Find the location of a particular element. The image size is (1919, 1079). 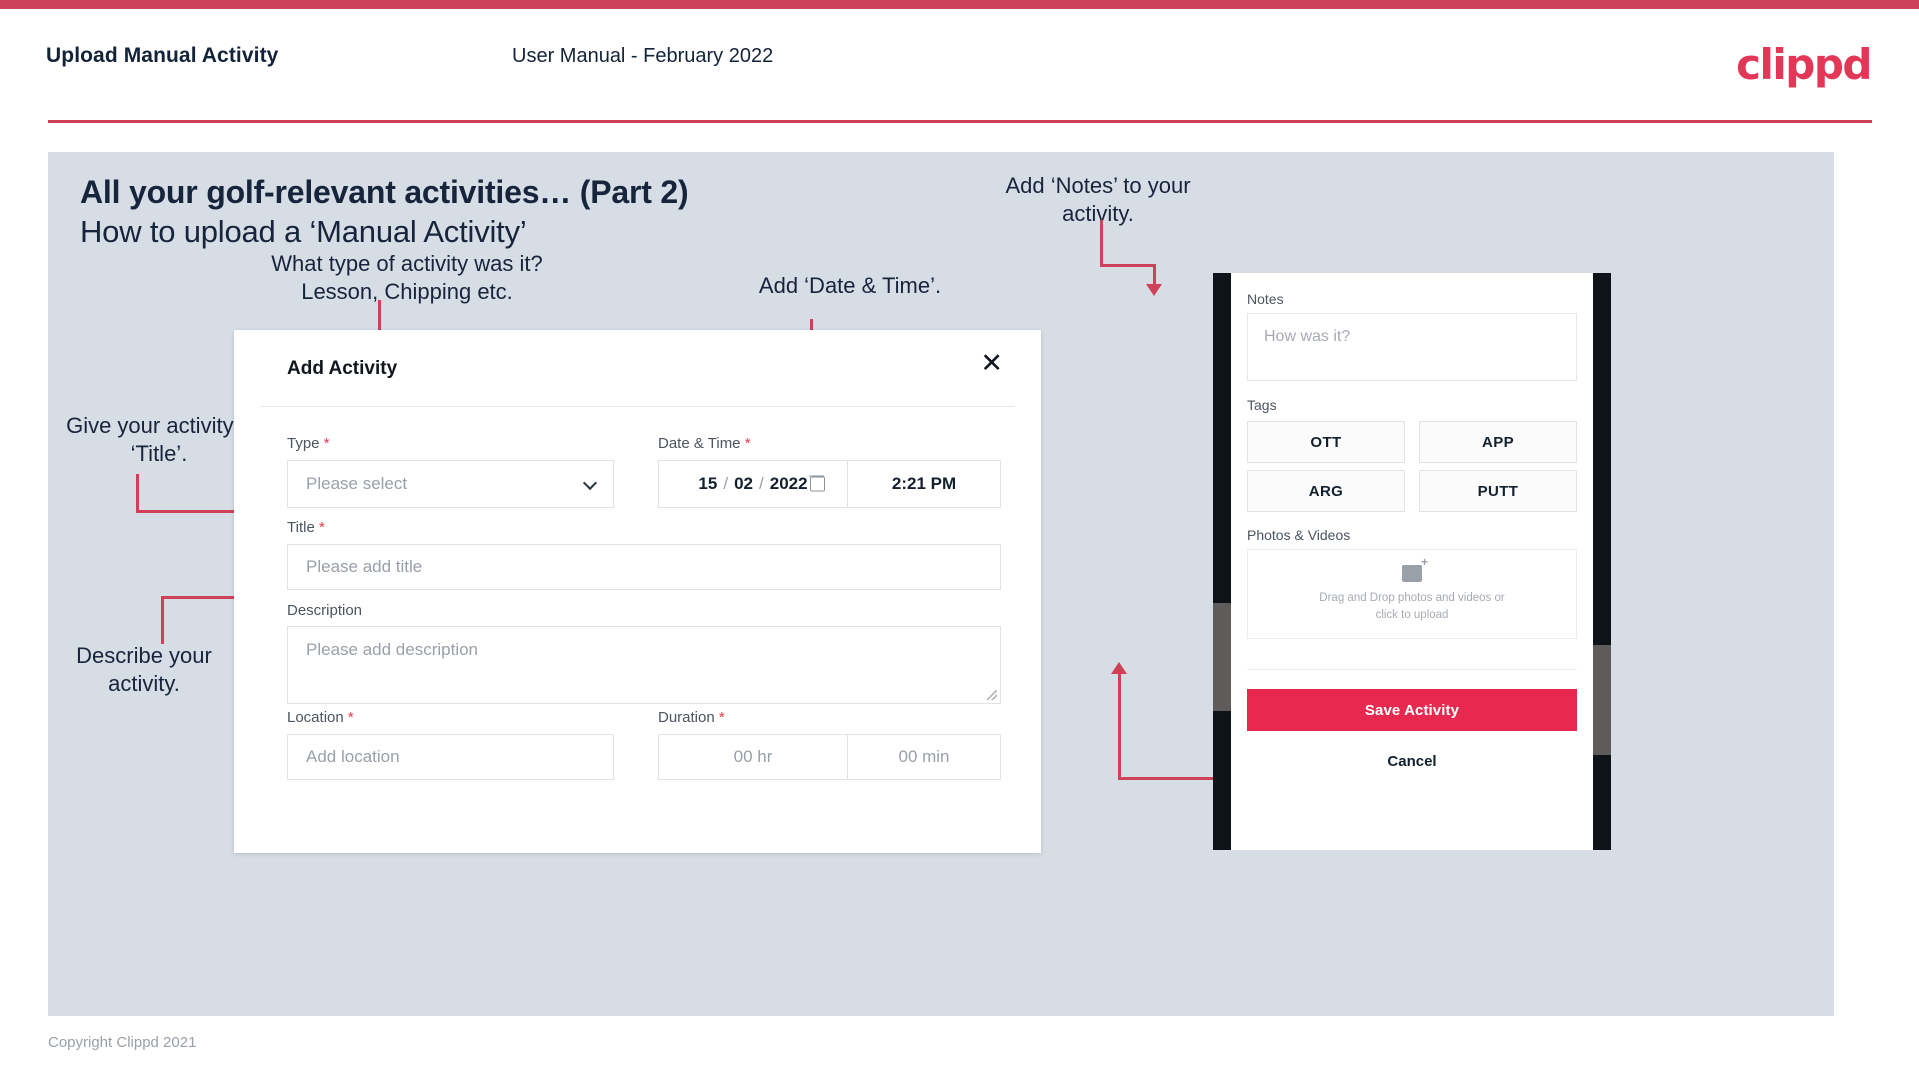

tag-button-ott: OTT is located at coordinates (1326, 442).